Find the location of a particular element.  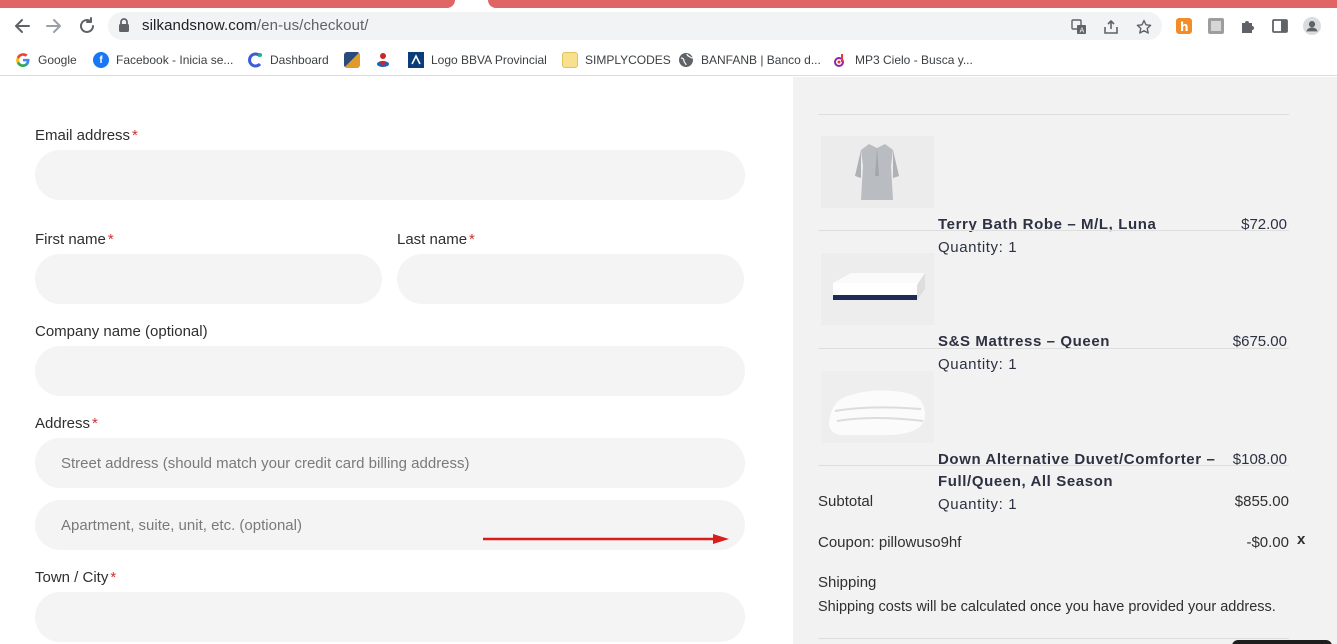

street-address-field is located at coordinates (390, 463).